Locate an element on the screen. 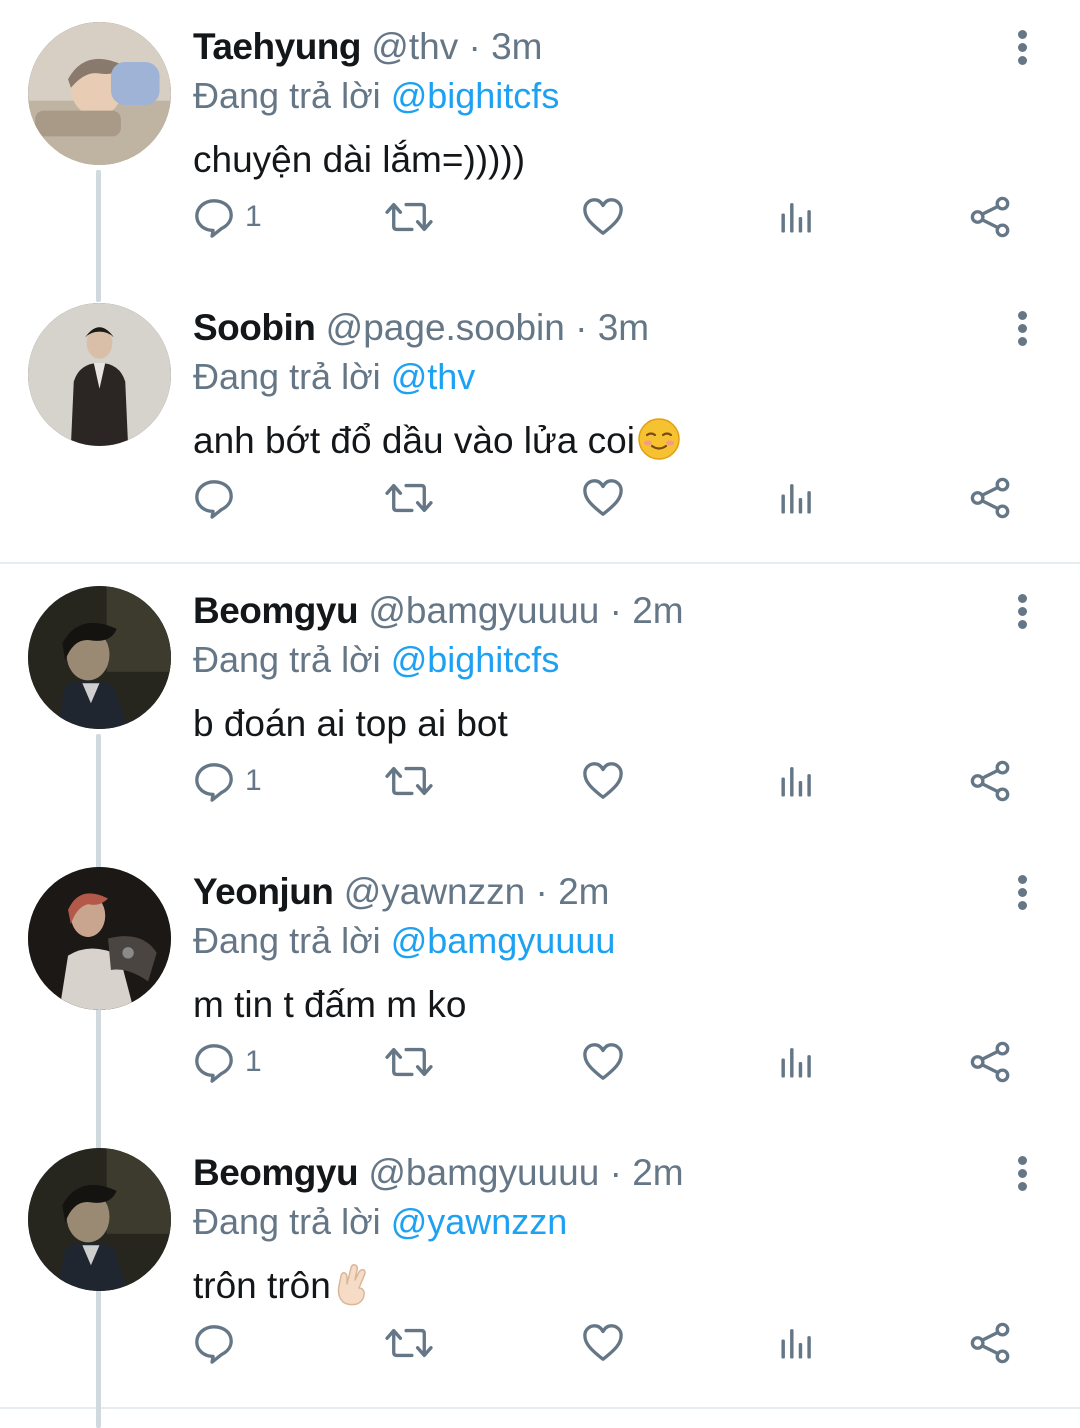 The width and height of the screenshot is (1080, 1428). tweet-text: b đoán ai top ai bot is located at coordinates (350, 723).